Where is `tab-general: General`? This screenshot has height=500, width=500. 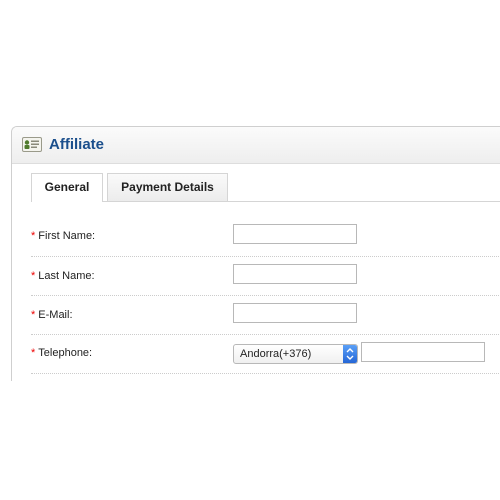 tab-general: General is located at coordinates (67, 187).